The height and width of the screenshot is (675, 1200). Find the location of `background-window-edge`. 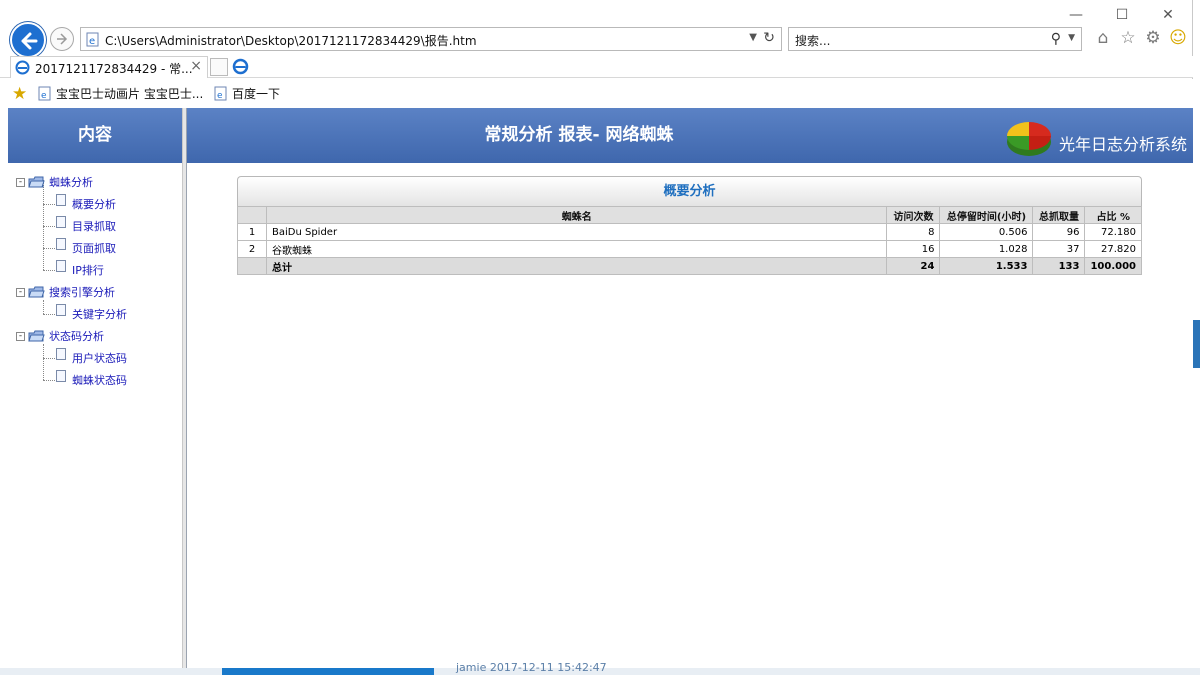

background-window-edge is located at coordinates (1196, 344).